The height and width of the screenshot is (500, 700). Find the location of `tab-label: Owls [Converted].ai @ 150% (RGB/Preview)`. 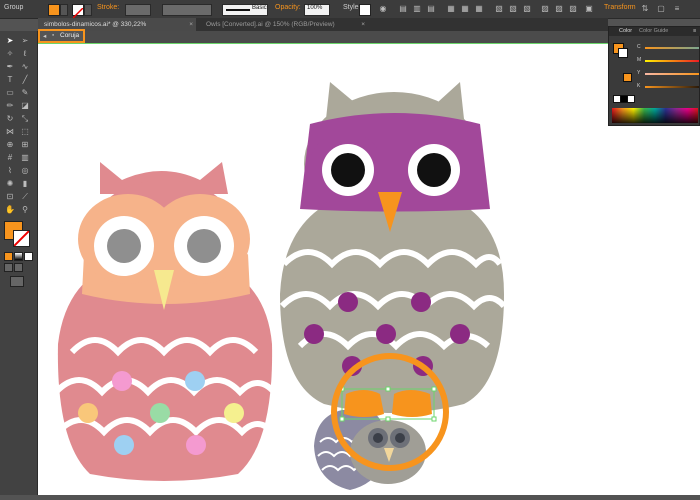

tab-label: Owls [Converted].ai @ 150% (RGB/Preview) is located at coordinates (270, 24).